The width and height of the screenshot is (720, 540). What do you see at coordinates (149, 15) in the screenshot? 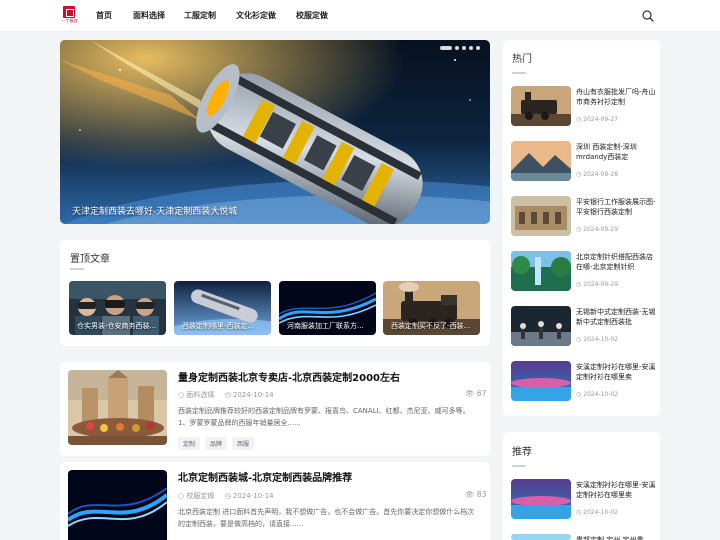
I see `nav-fabric-selection: 面料选择` at bounding box center [149, 15].